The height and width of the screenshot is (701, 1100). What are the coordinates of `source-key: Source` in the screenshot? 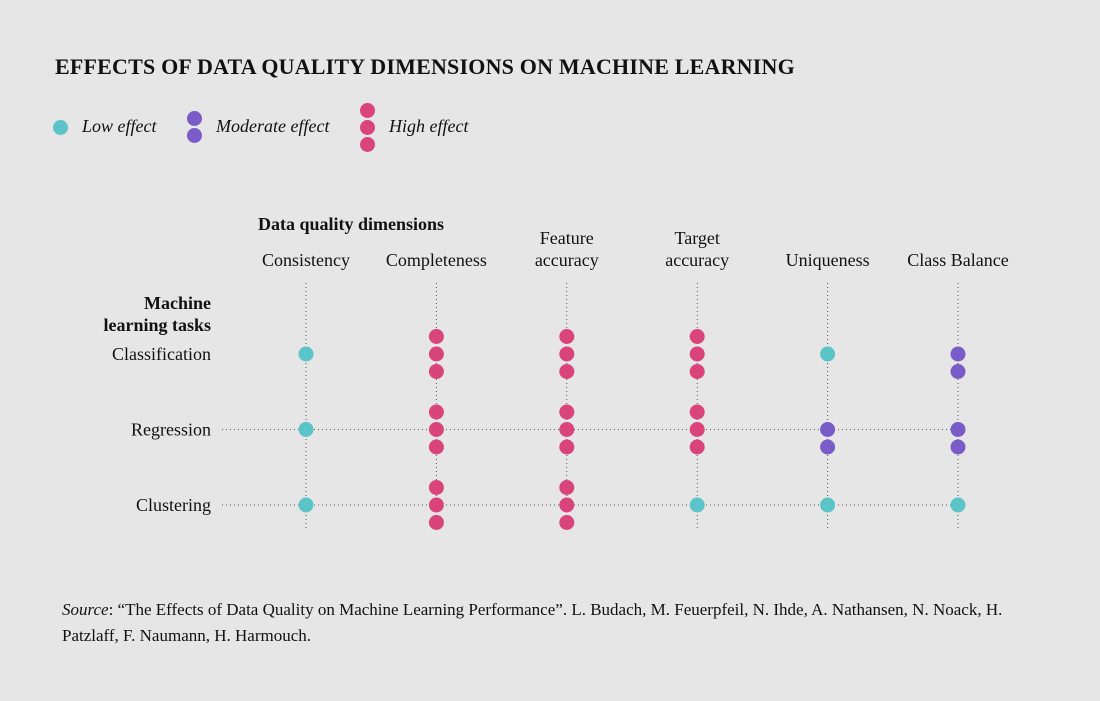 It's located at (85, 609).